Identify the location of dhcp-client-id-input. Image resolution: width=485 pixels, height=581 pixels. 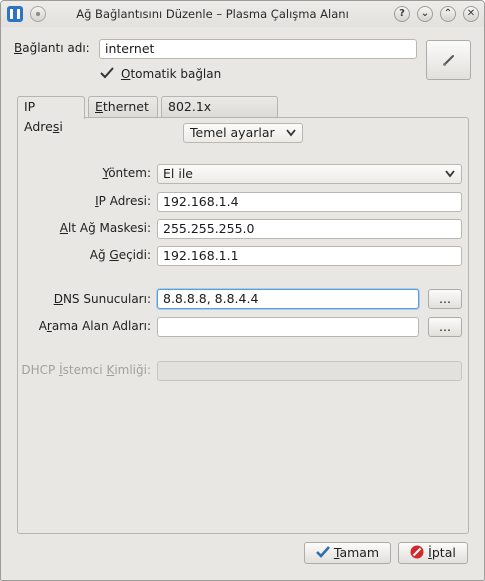
(309, 371).